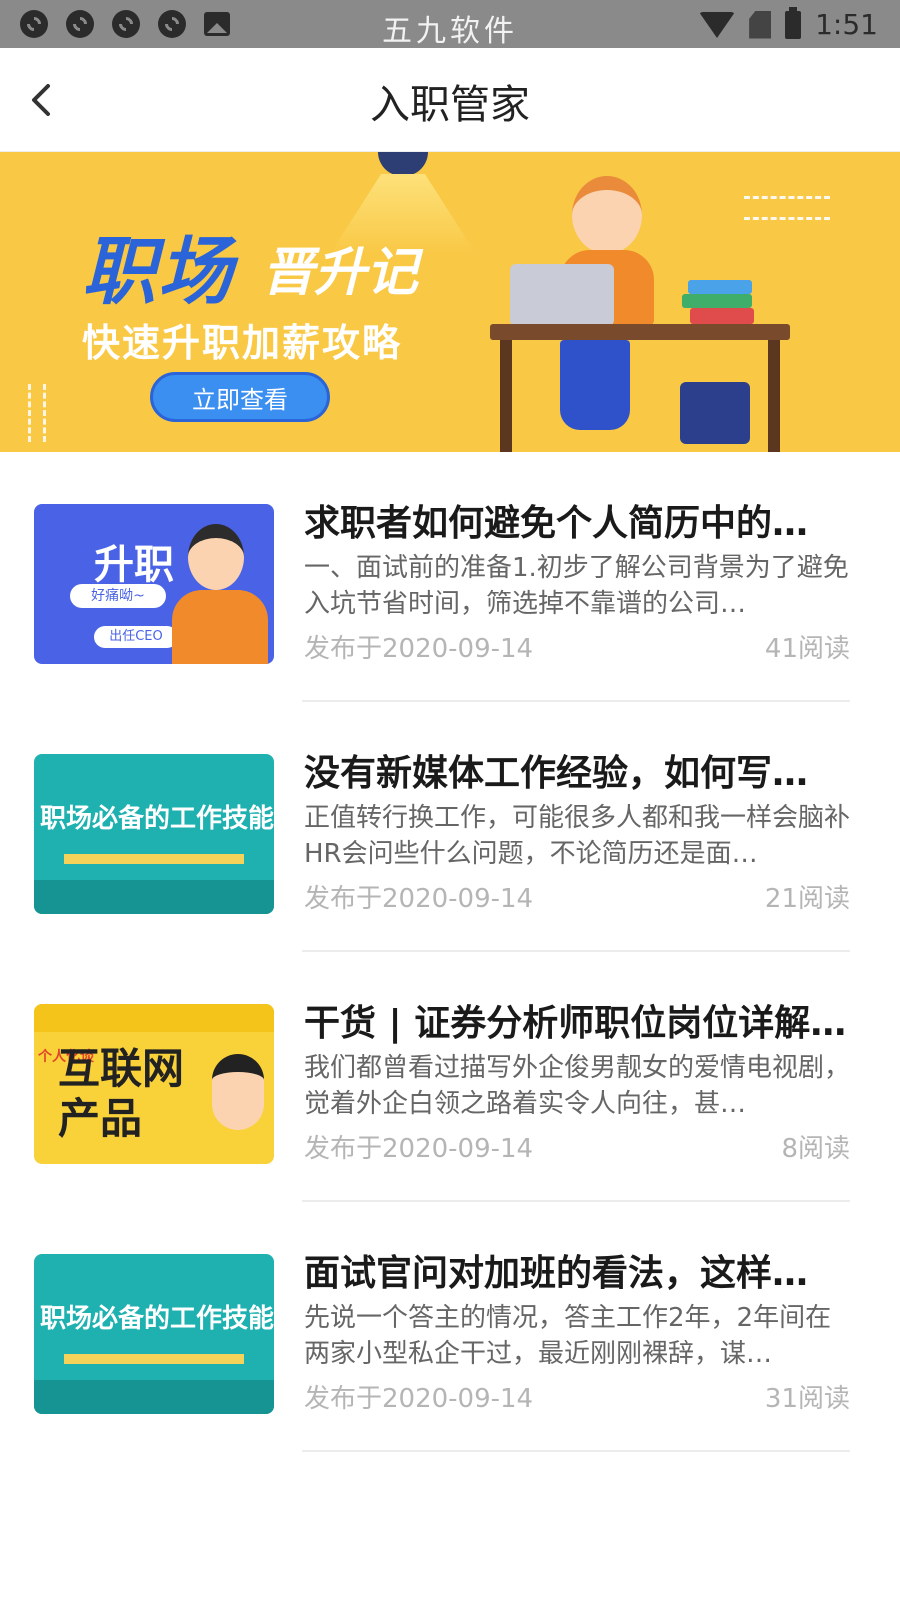 Image resolution: width=900 pixels, height=1600 pixels. Describe the element at coordinates (118, 596) in the screenshot. I see `thumbnail-tag: 好痛呦~` at that location.